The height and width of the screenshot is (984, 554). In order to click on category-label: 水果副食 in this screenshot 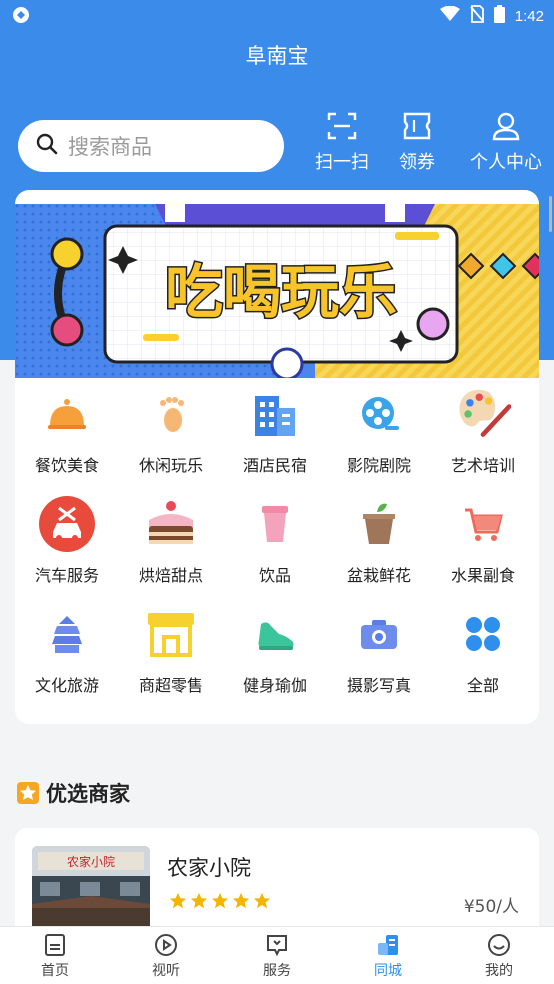, I will do `click(482, 575)`.